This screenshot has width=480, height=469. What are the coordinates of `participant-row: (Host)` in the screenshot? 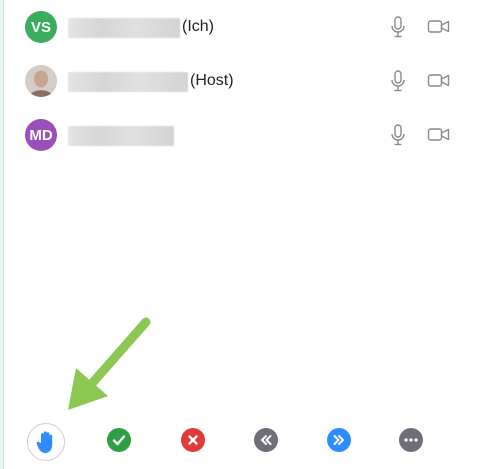 It's located at (242, 81).